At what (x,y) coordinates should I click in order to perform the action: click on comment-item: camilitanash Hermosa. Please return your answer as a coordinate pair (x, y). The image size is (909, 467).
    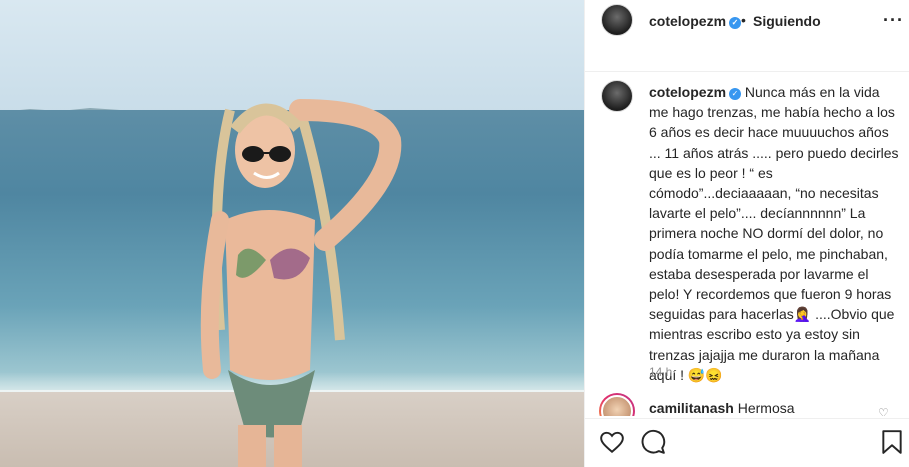
    Looking at the image, I should click on (722, 408).